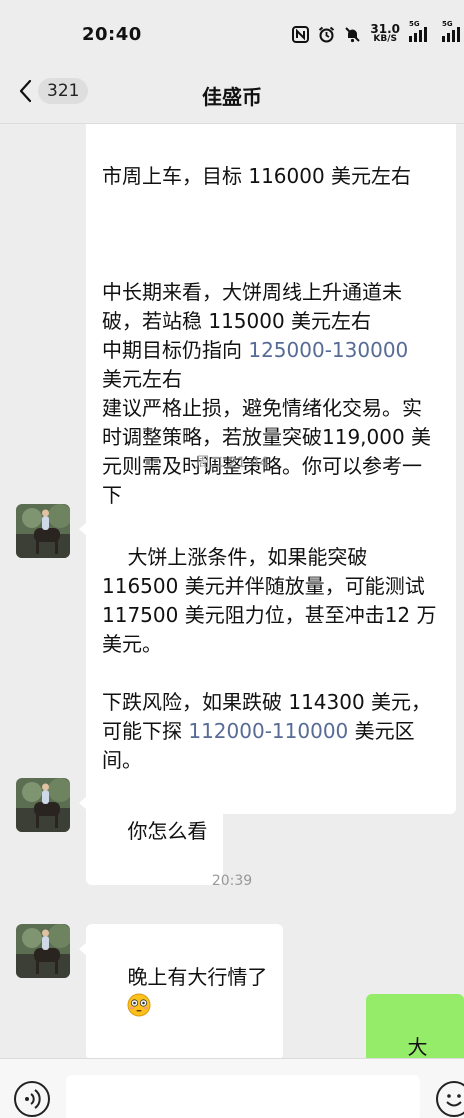 This screenshot has width=464, height=1118. What do you see at coordinates (327, 34) in the screenshot?
I see `alarm-icon` at bounding box center [327, 34].